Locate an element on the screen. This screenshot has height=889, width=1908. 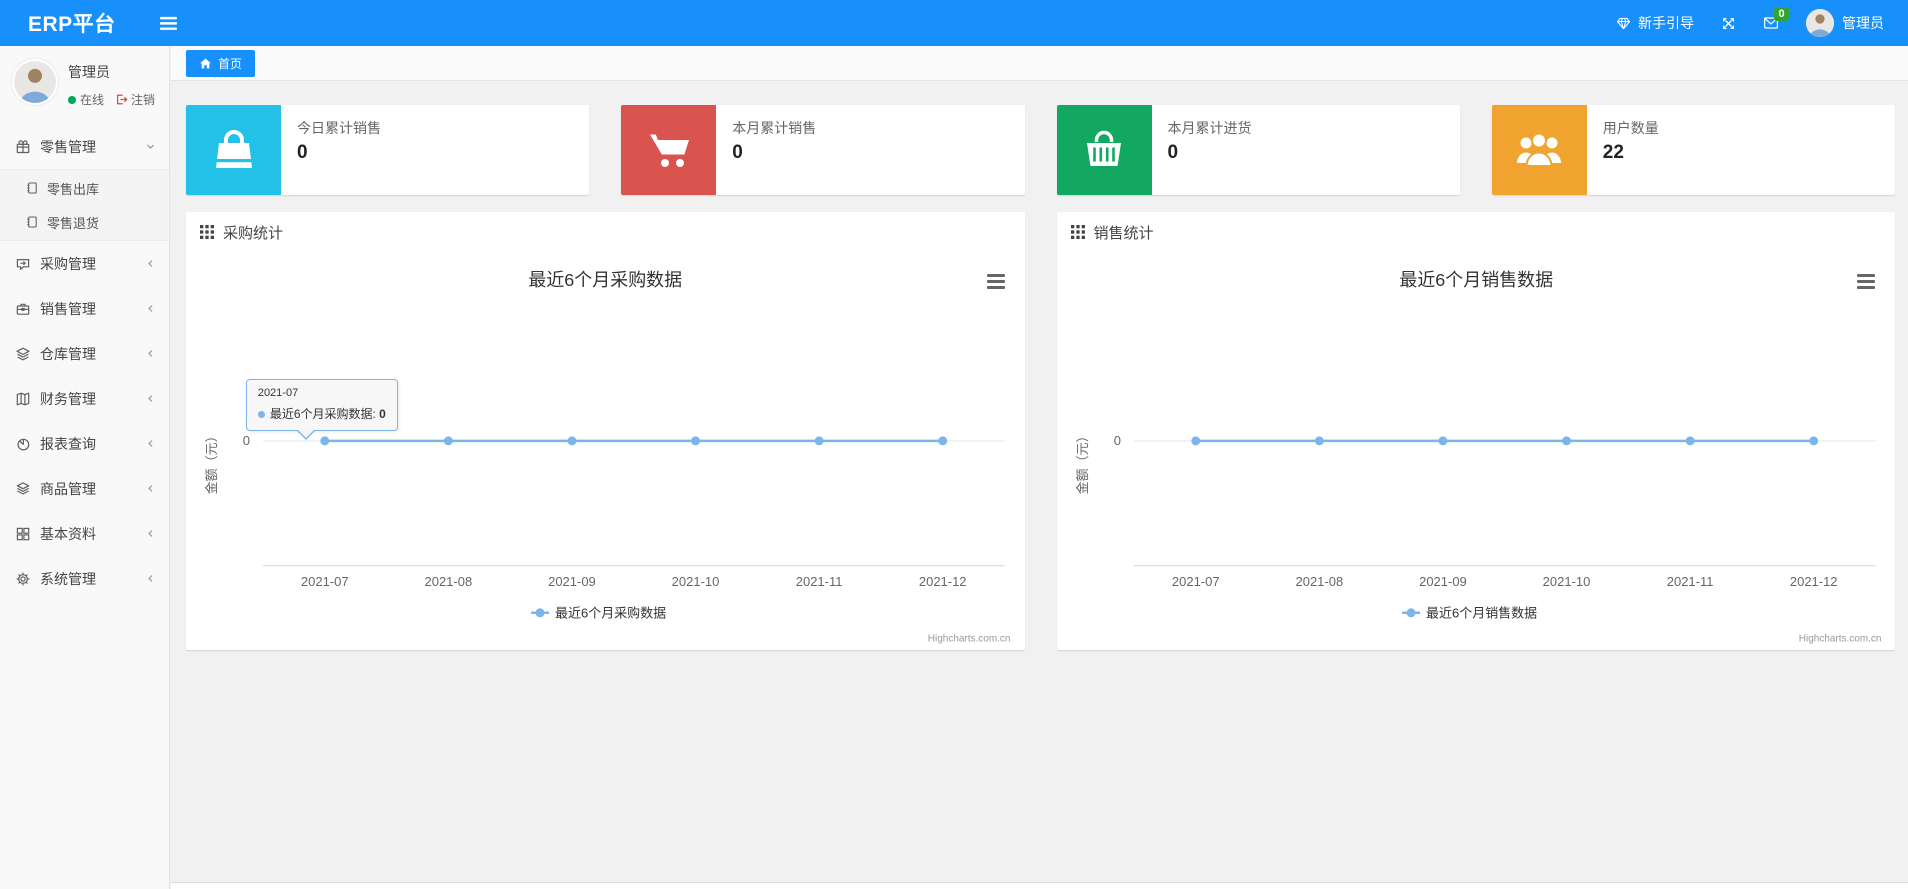
panel-header: 销售统计 is located at coordinates (1476, 232).